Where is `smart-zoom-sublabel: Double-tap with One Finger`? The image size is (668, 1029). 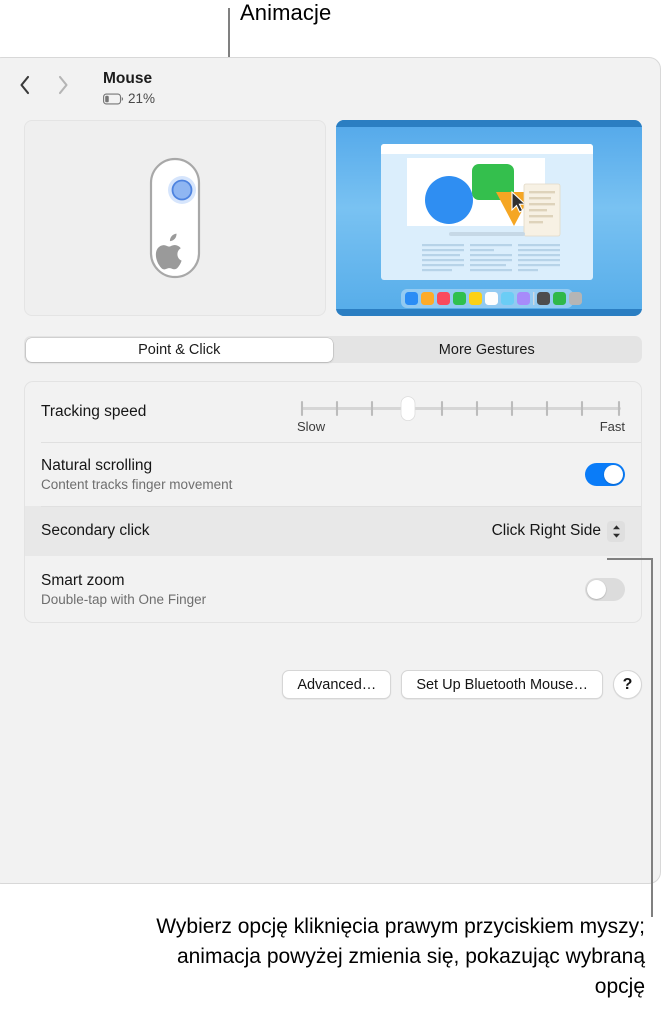
smart-zoom-sublabel: Double-tap with One Finger is located at coordinates (124, 599).